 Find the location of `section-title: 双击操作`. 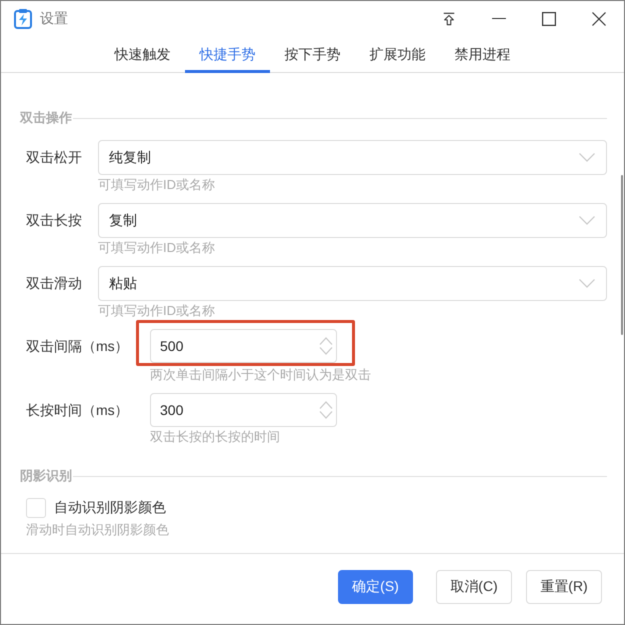

section-title: 双击操作 is located at coordinates (46, 118).